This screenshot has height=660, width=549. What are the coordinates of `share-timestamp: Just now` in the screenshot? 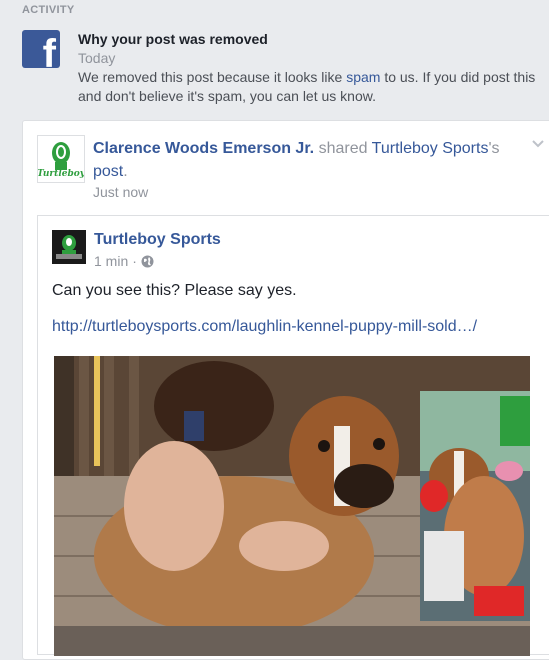 It's located at (120, 192).